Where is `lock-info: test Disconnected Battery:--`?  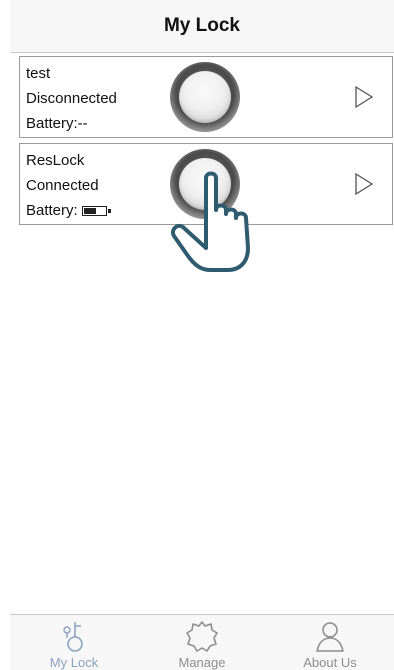 lock-info: test Disconnected Battery:-- is located at coordinates (71, 98).